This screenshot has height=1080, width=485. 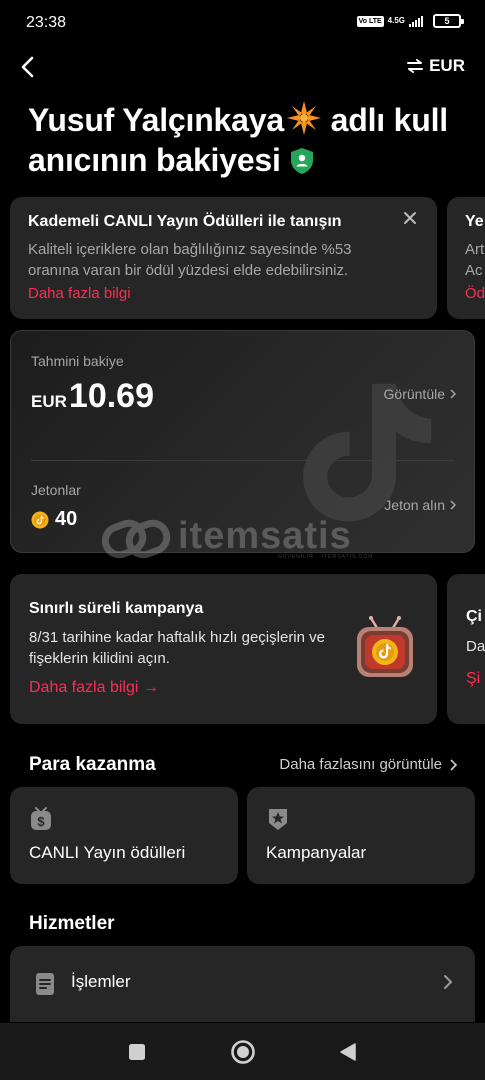 I want to click on coins-value: 40, so click(x=66, y=519).